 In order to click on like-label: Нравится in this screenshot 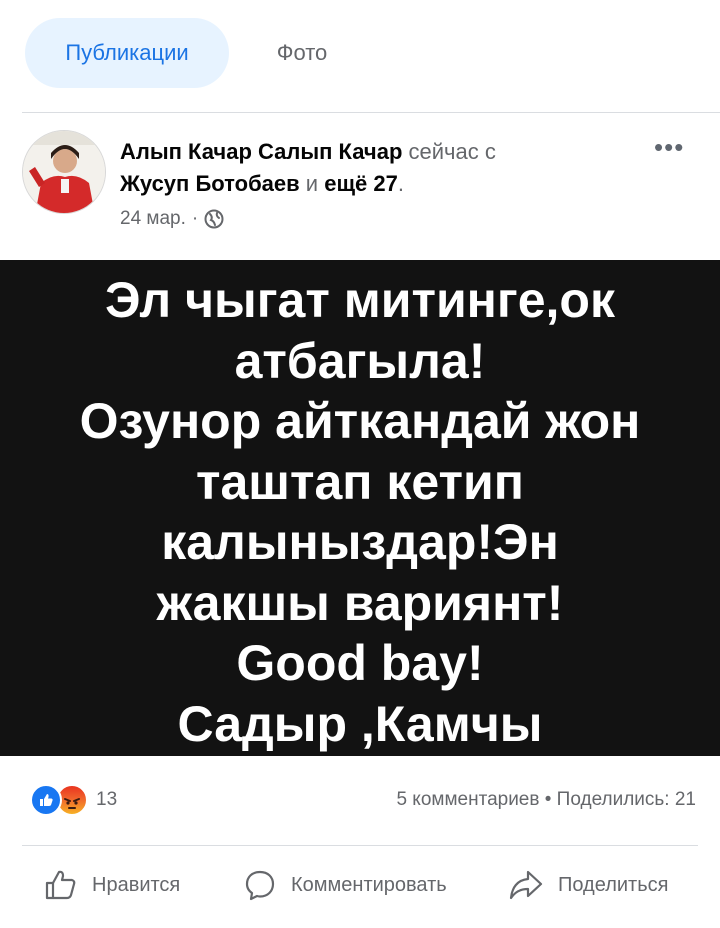, I will do `click(136, 884)`.